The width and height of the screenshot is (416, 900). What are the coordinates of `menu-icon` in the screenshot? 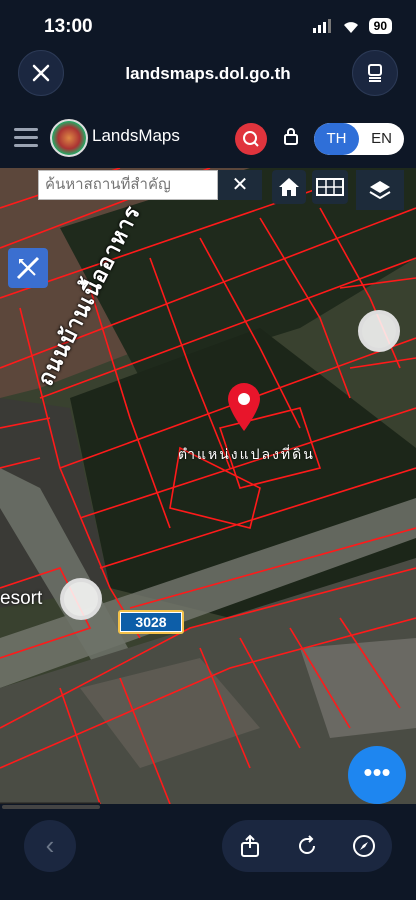 It's located at (26, 140).